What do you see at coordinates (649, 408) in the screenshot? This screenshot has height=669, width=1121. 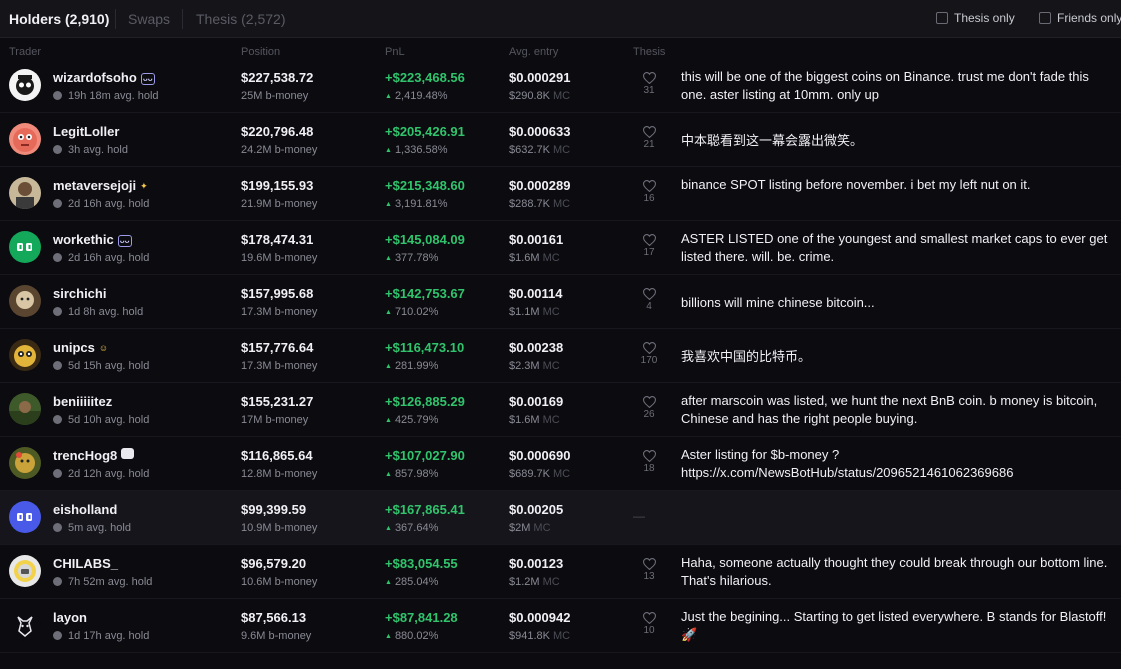 I see `like-button: 26` at bounding box center [649, 408].